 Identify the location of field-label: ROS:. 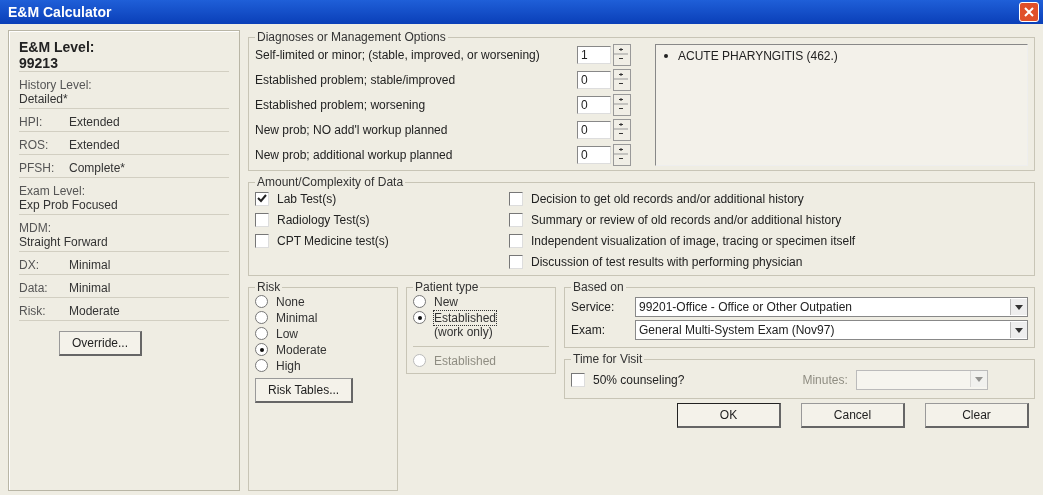
(34, 145).